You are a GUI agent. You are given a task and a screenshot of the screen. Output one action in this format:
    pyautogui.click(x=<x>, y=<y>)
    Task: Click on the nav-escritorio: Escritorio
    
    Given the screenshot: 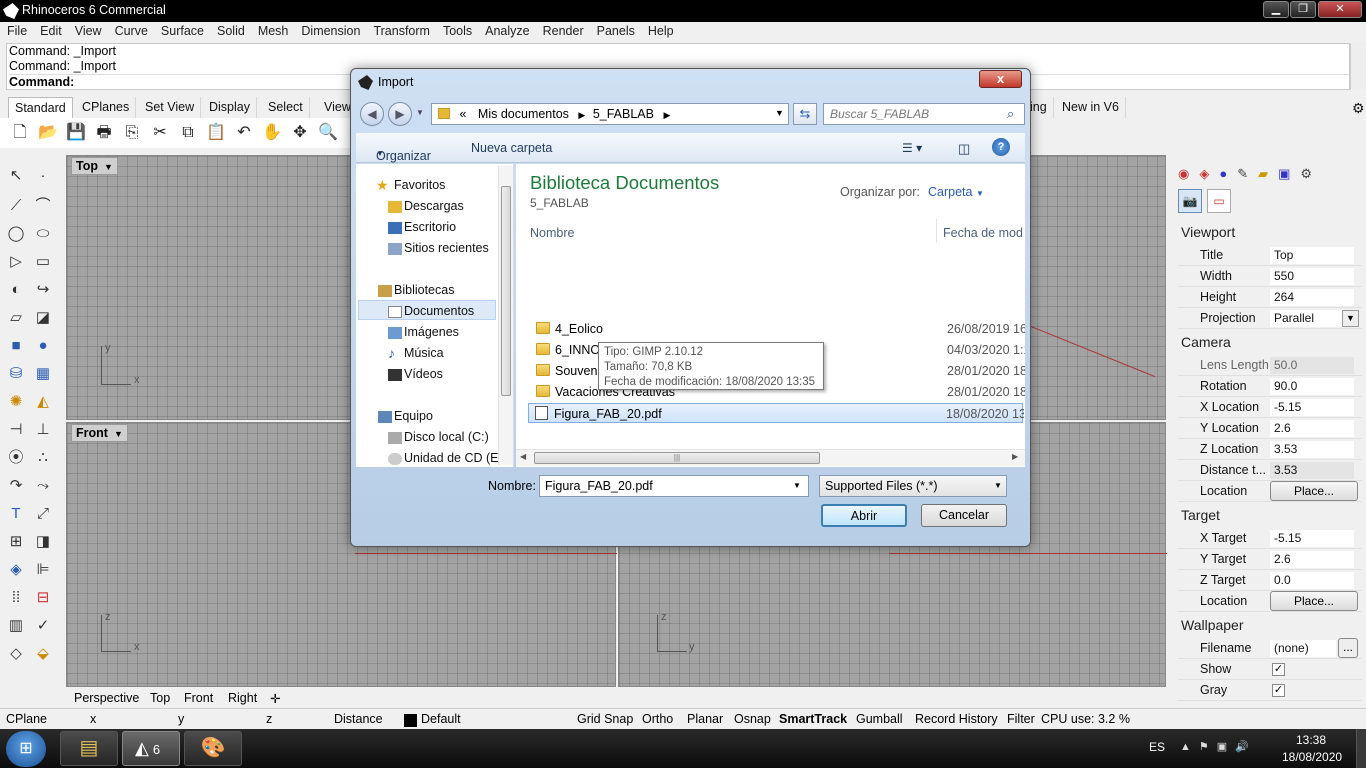 What is the action you would take?
    pyautogui.click(x=430, y=227)
    